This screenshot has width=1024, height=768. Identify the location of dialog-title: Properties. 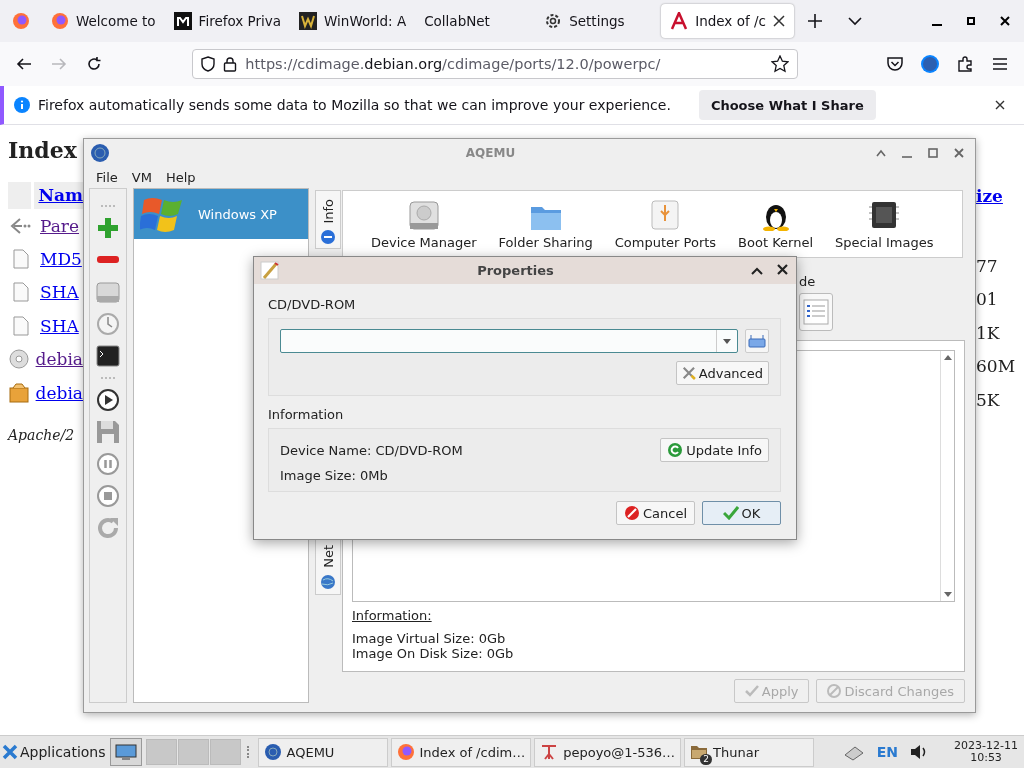
(515, 270).